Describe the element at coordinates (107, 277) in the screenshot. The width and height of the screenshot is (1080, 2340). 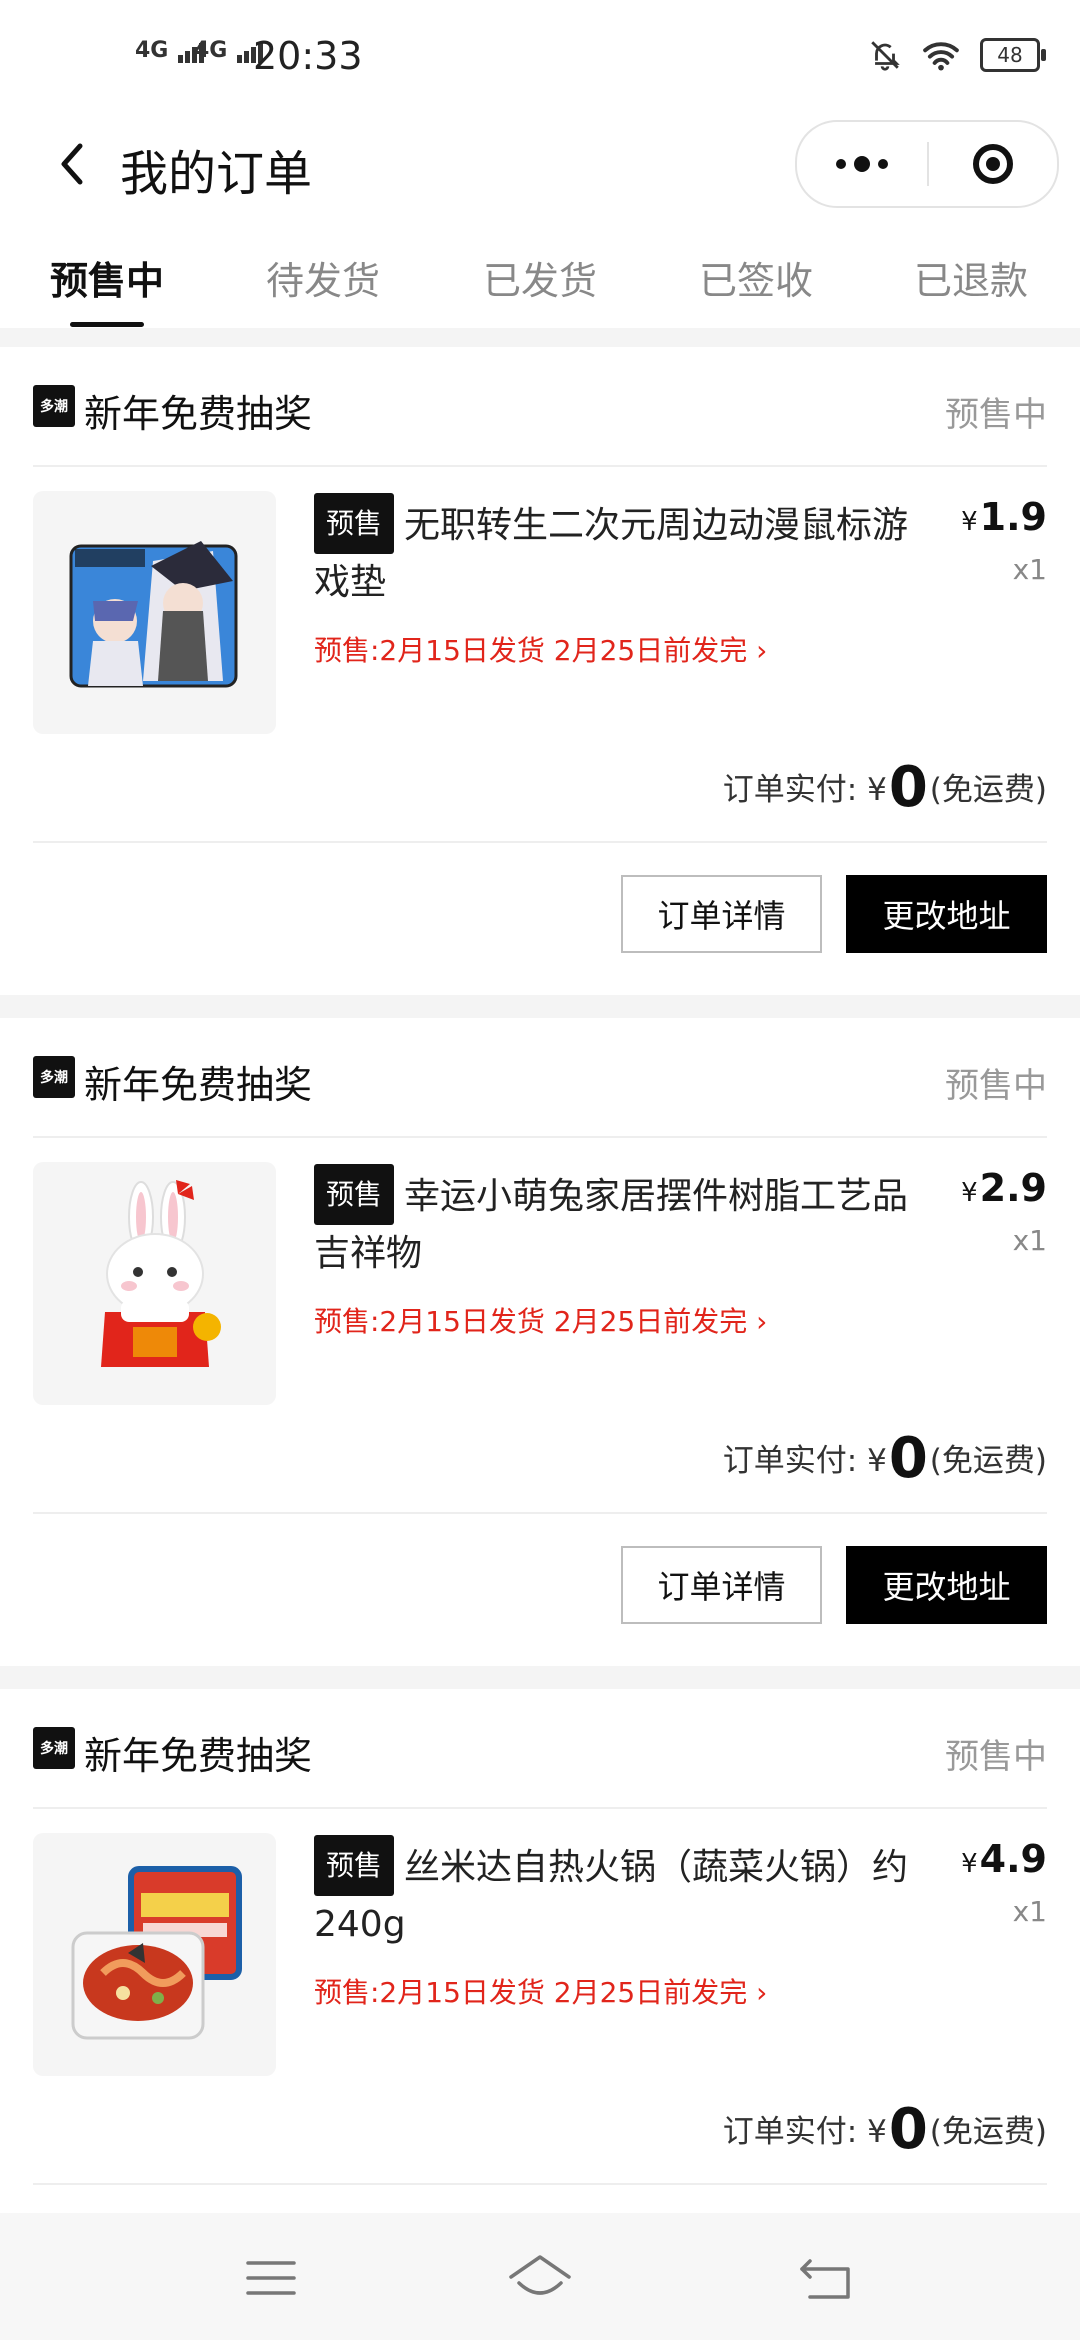
I see `tab-presale: 预售中` at that location.